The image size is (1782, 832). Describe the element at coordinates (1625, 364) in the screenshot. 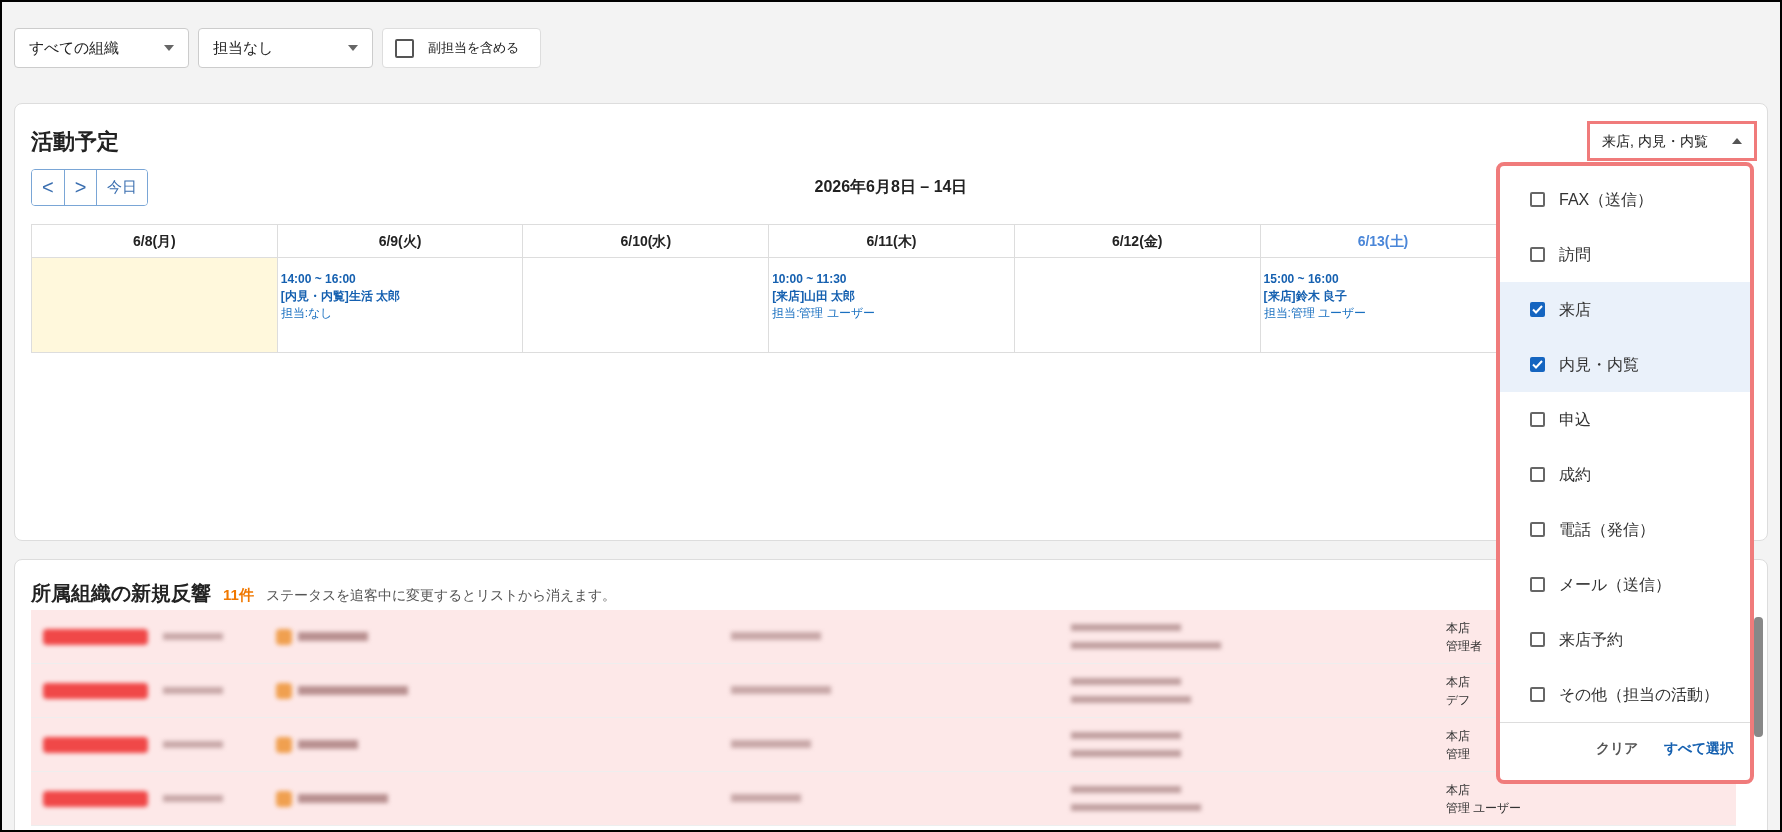

I see `menu-option: 内見・内覧` at that location.